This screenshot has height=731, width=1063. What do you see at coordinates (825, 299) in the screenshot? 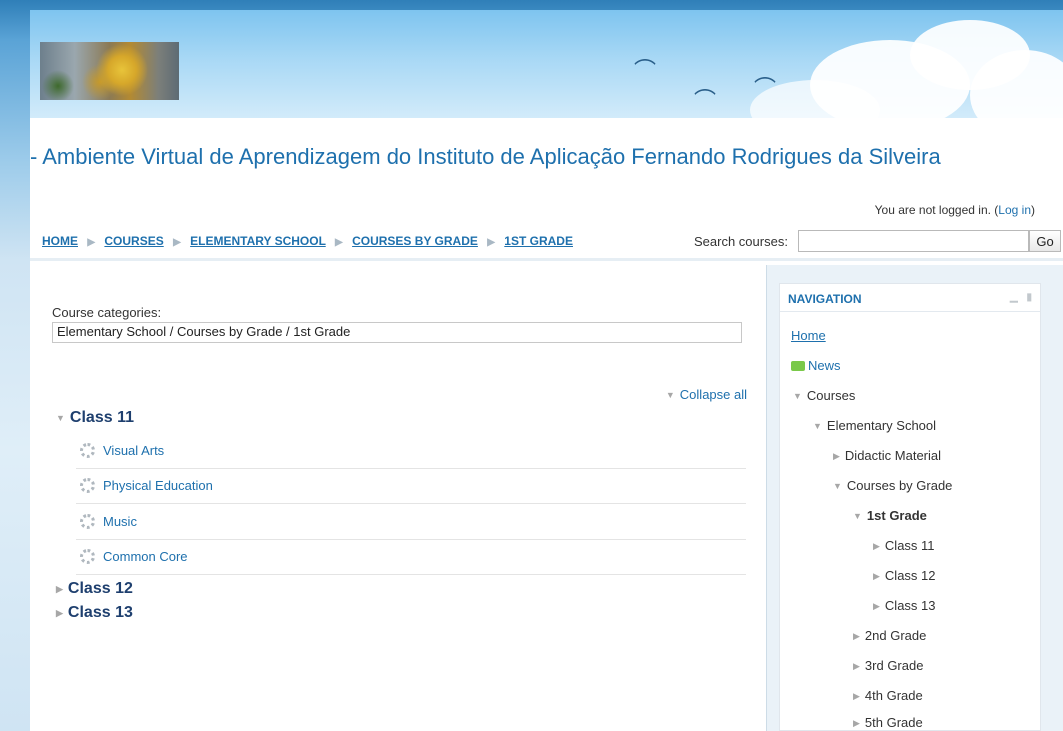
I see `navigation-block-title: NAVIGATION` at bounding box center [825, 299].